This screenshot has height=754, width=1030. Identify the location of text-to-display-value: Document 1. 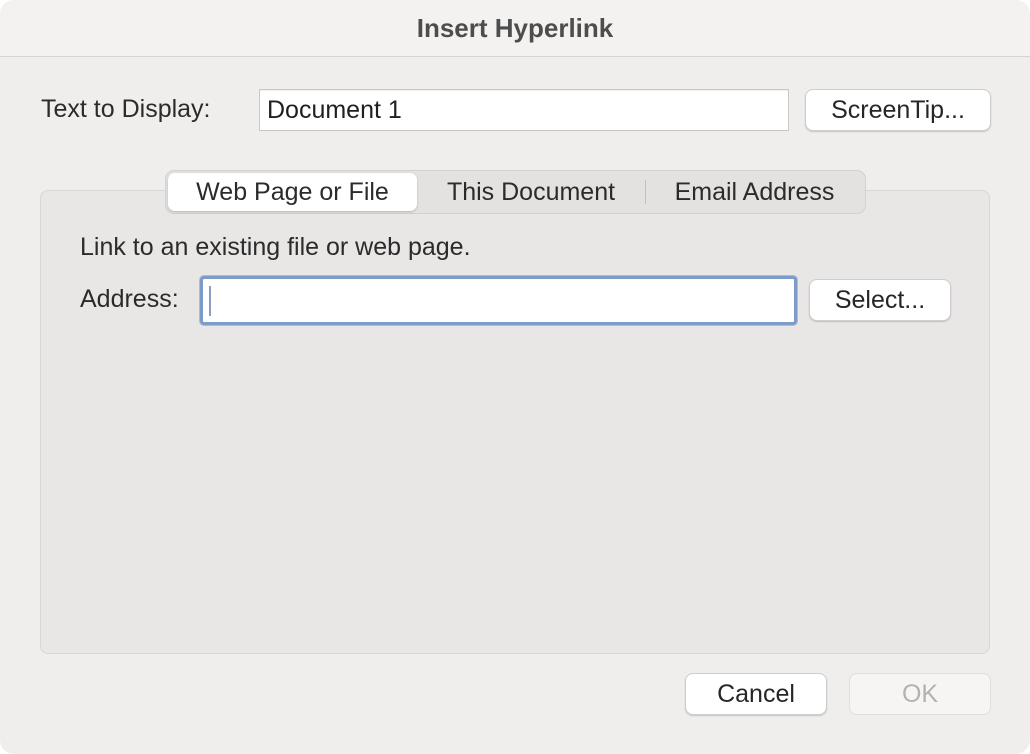
(334, 109).